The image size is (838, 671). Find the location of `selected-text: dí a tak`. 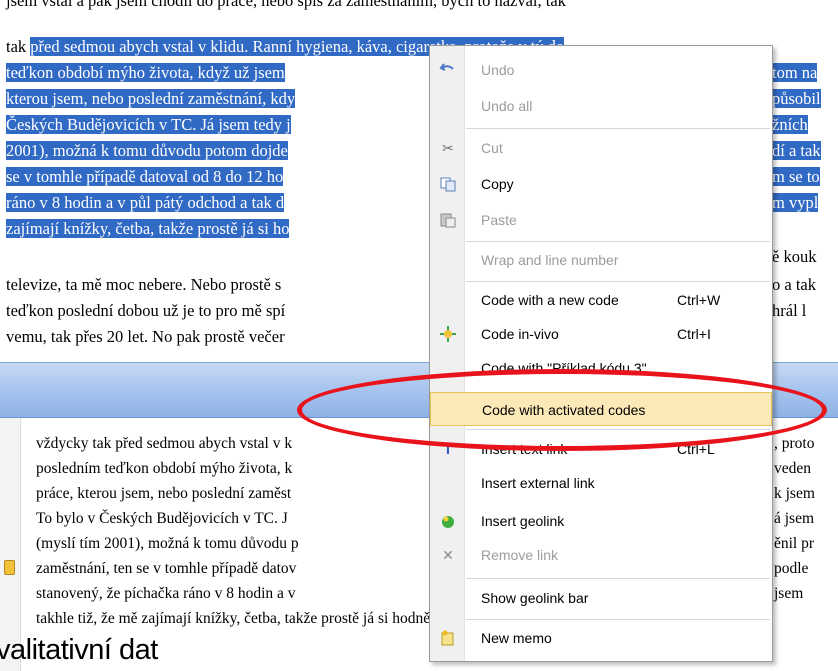

selected-text: dí a tak is located at coordinates (796, 150).